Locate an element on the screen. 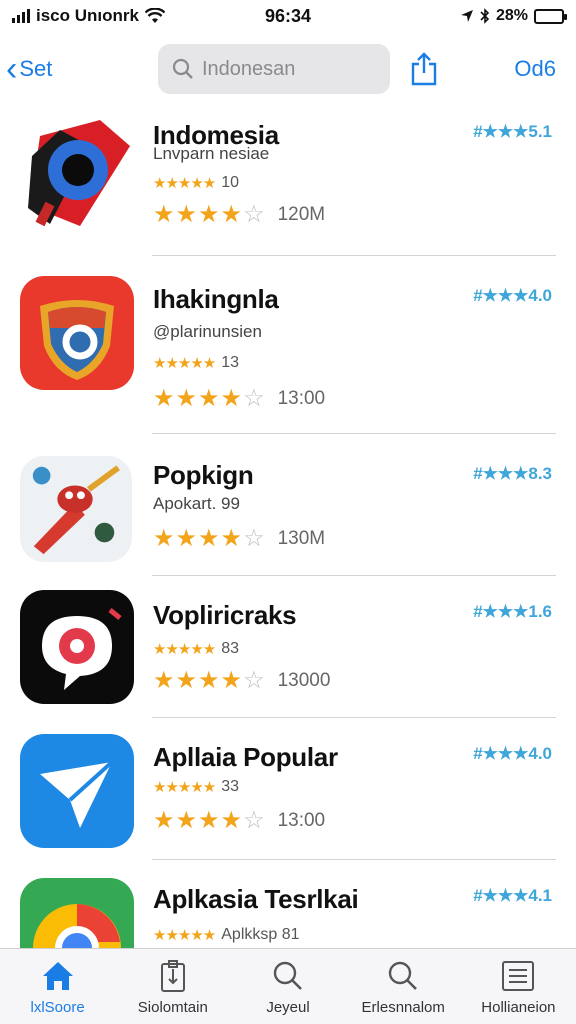 The height and width of the screenshot is (1024, 576). mini-rating: ★★★★★ 10 is located at coordinates (196, 183).